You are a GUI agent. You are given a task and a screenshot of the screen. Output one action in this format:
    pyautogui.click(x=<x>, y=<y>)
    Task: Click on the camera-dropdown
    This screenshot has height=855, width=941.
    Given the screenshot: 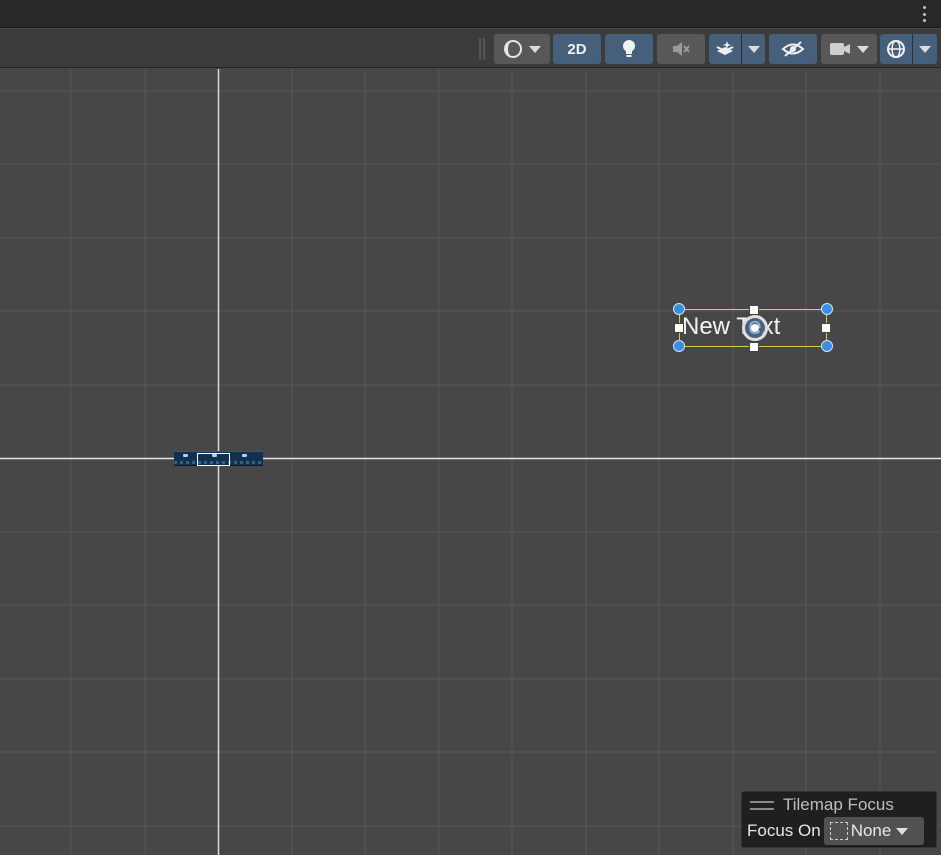 What is the action you would take?
    pyautogui.click(x=849, y=49)
    